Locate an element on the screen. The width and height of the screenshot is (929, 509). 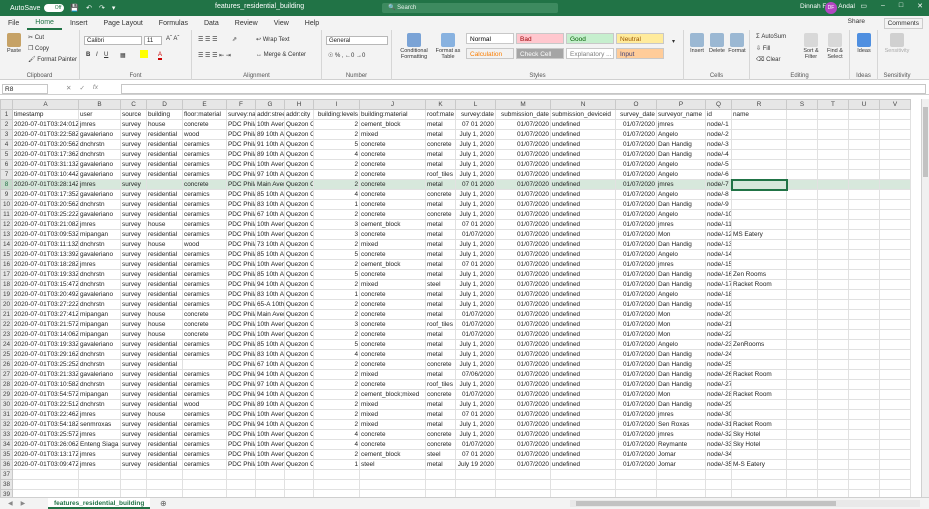
cell: node/-30 is located at coordinates (718, 414).